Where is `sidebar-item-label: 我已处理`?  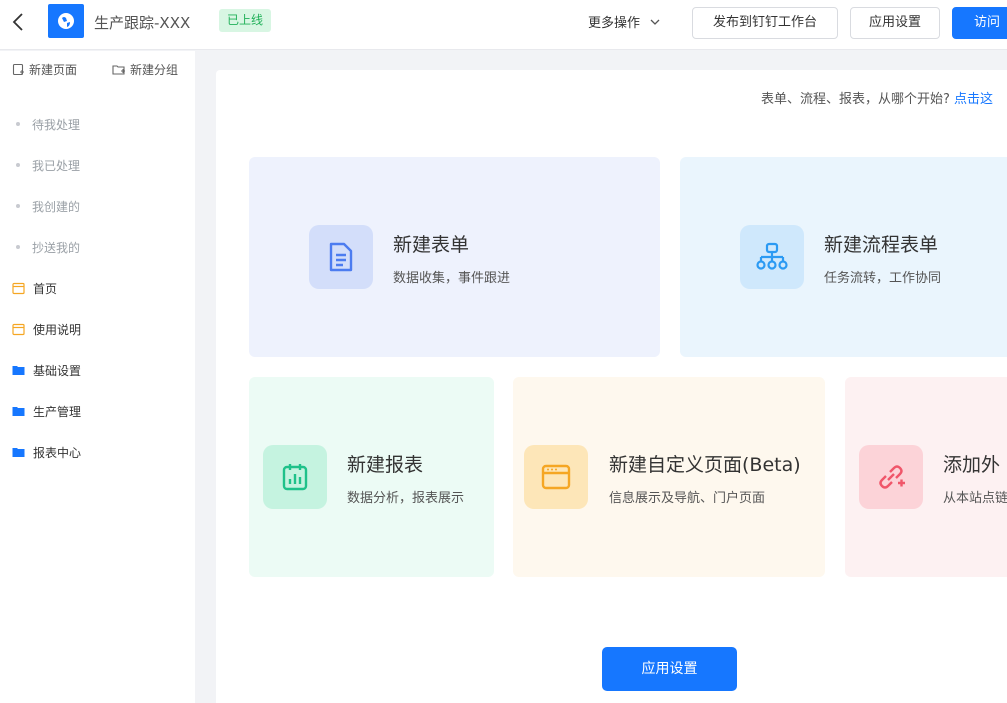
sidebar-item-label: 我已处理 is located at coordinates (56, 165).